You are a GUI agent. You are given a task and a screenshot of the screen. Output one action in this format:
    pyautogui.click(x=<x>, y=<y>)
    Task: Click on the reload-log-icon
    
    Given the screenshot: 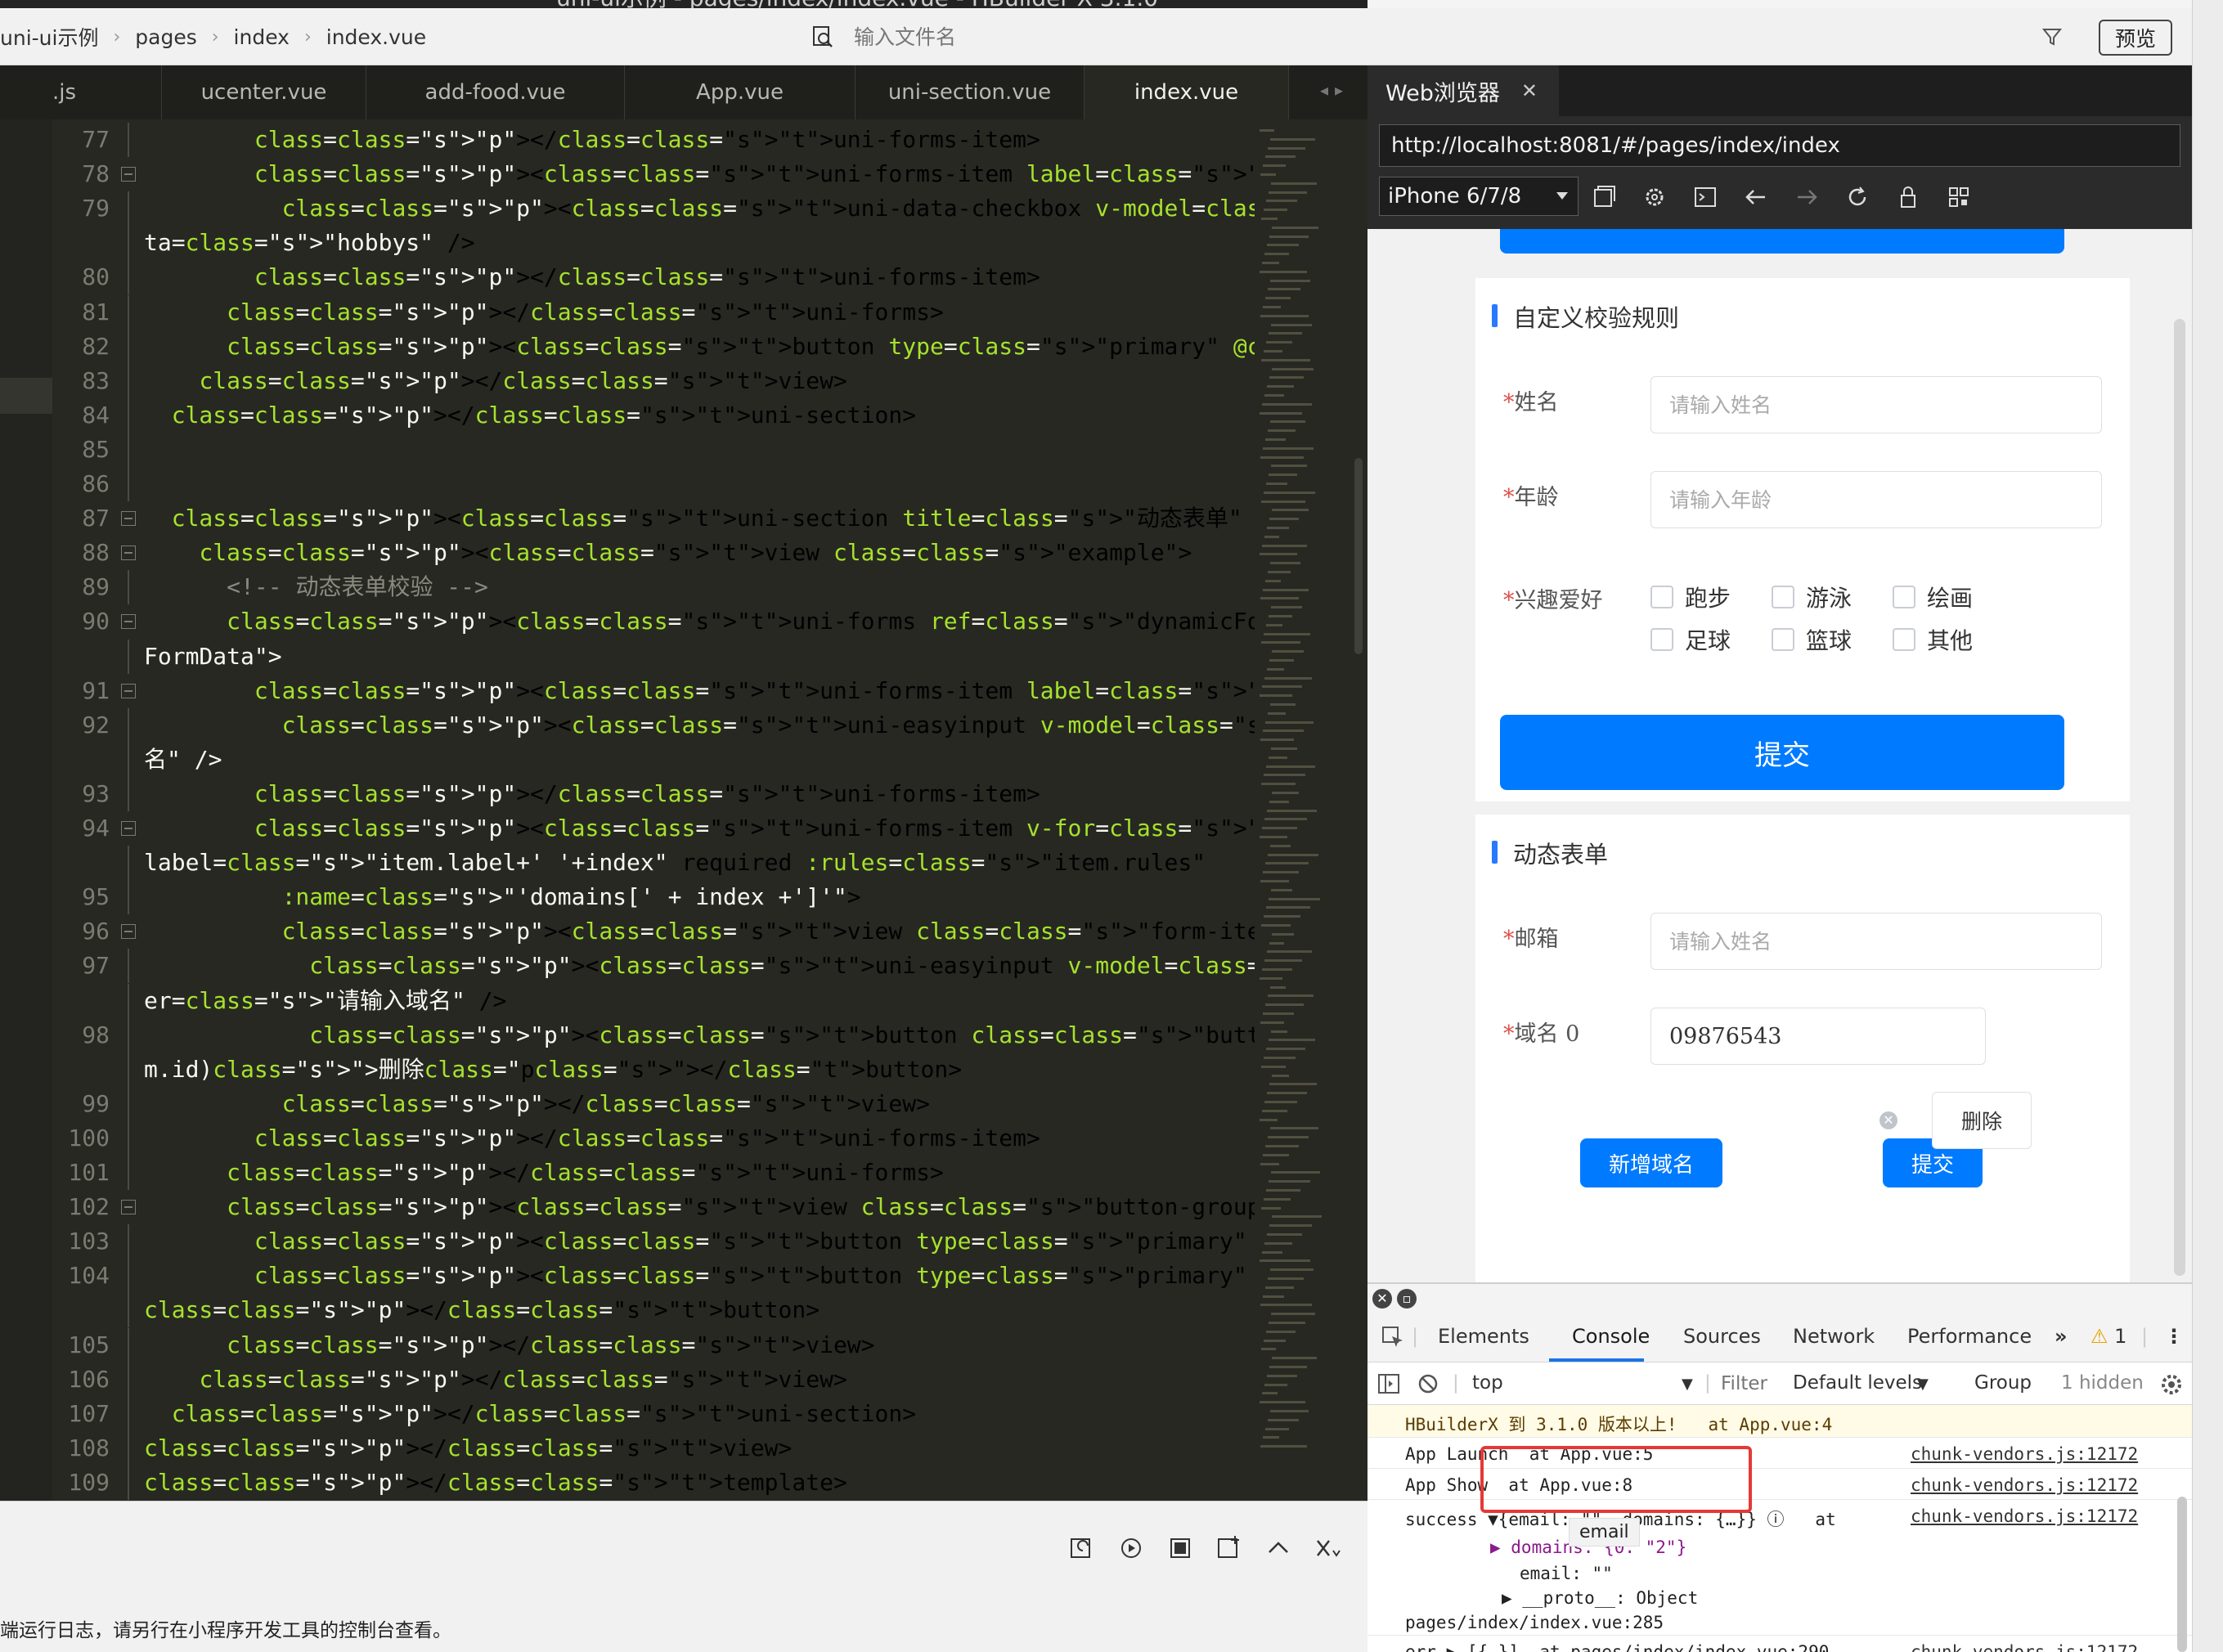 What is the action you would take?
    pyautogui.click(x=1082, y=1548)
    